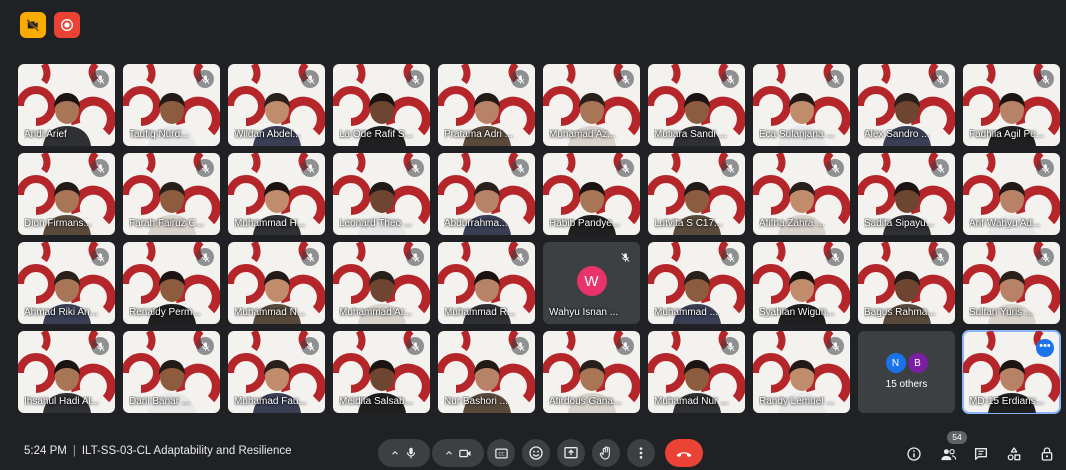 Image resolution: width=1066 pixels, height=470 pixels. What do you see at coordinates (917, 363) in the screenshot?
I see `others-avatar: B` at bounding box center [917, 363].